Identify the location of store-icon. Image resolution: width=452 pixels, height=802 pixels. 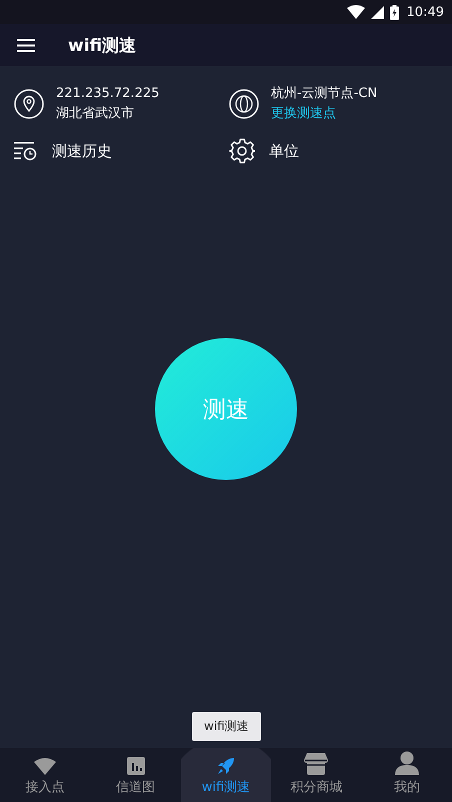
(316, 764).